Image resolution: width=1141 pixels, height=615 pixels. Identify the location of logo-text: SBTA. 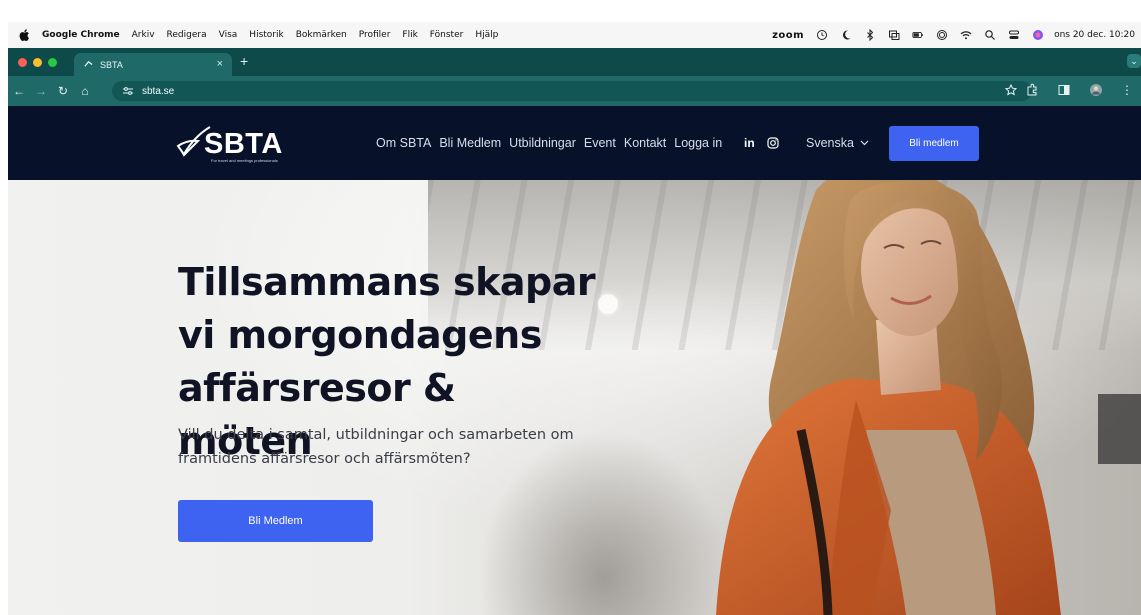
(243, 144).